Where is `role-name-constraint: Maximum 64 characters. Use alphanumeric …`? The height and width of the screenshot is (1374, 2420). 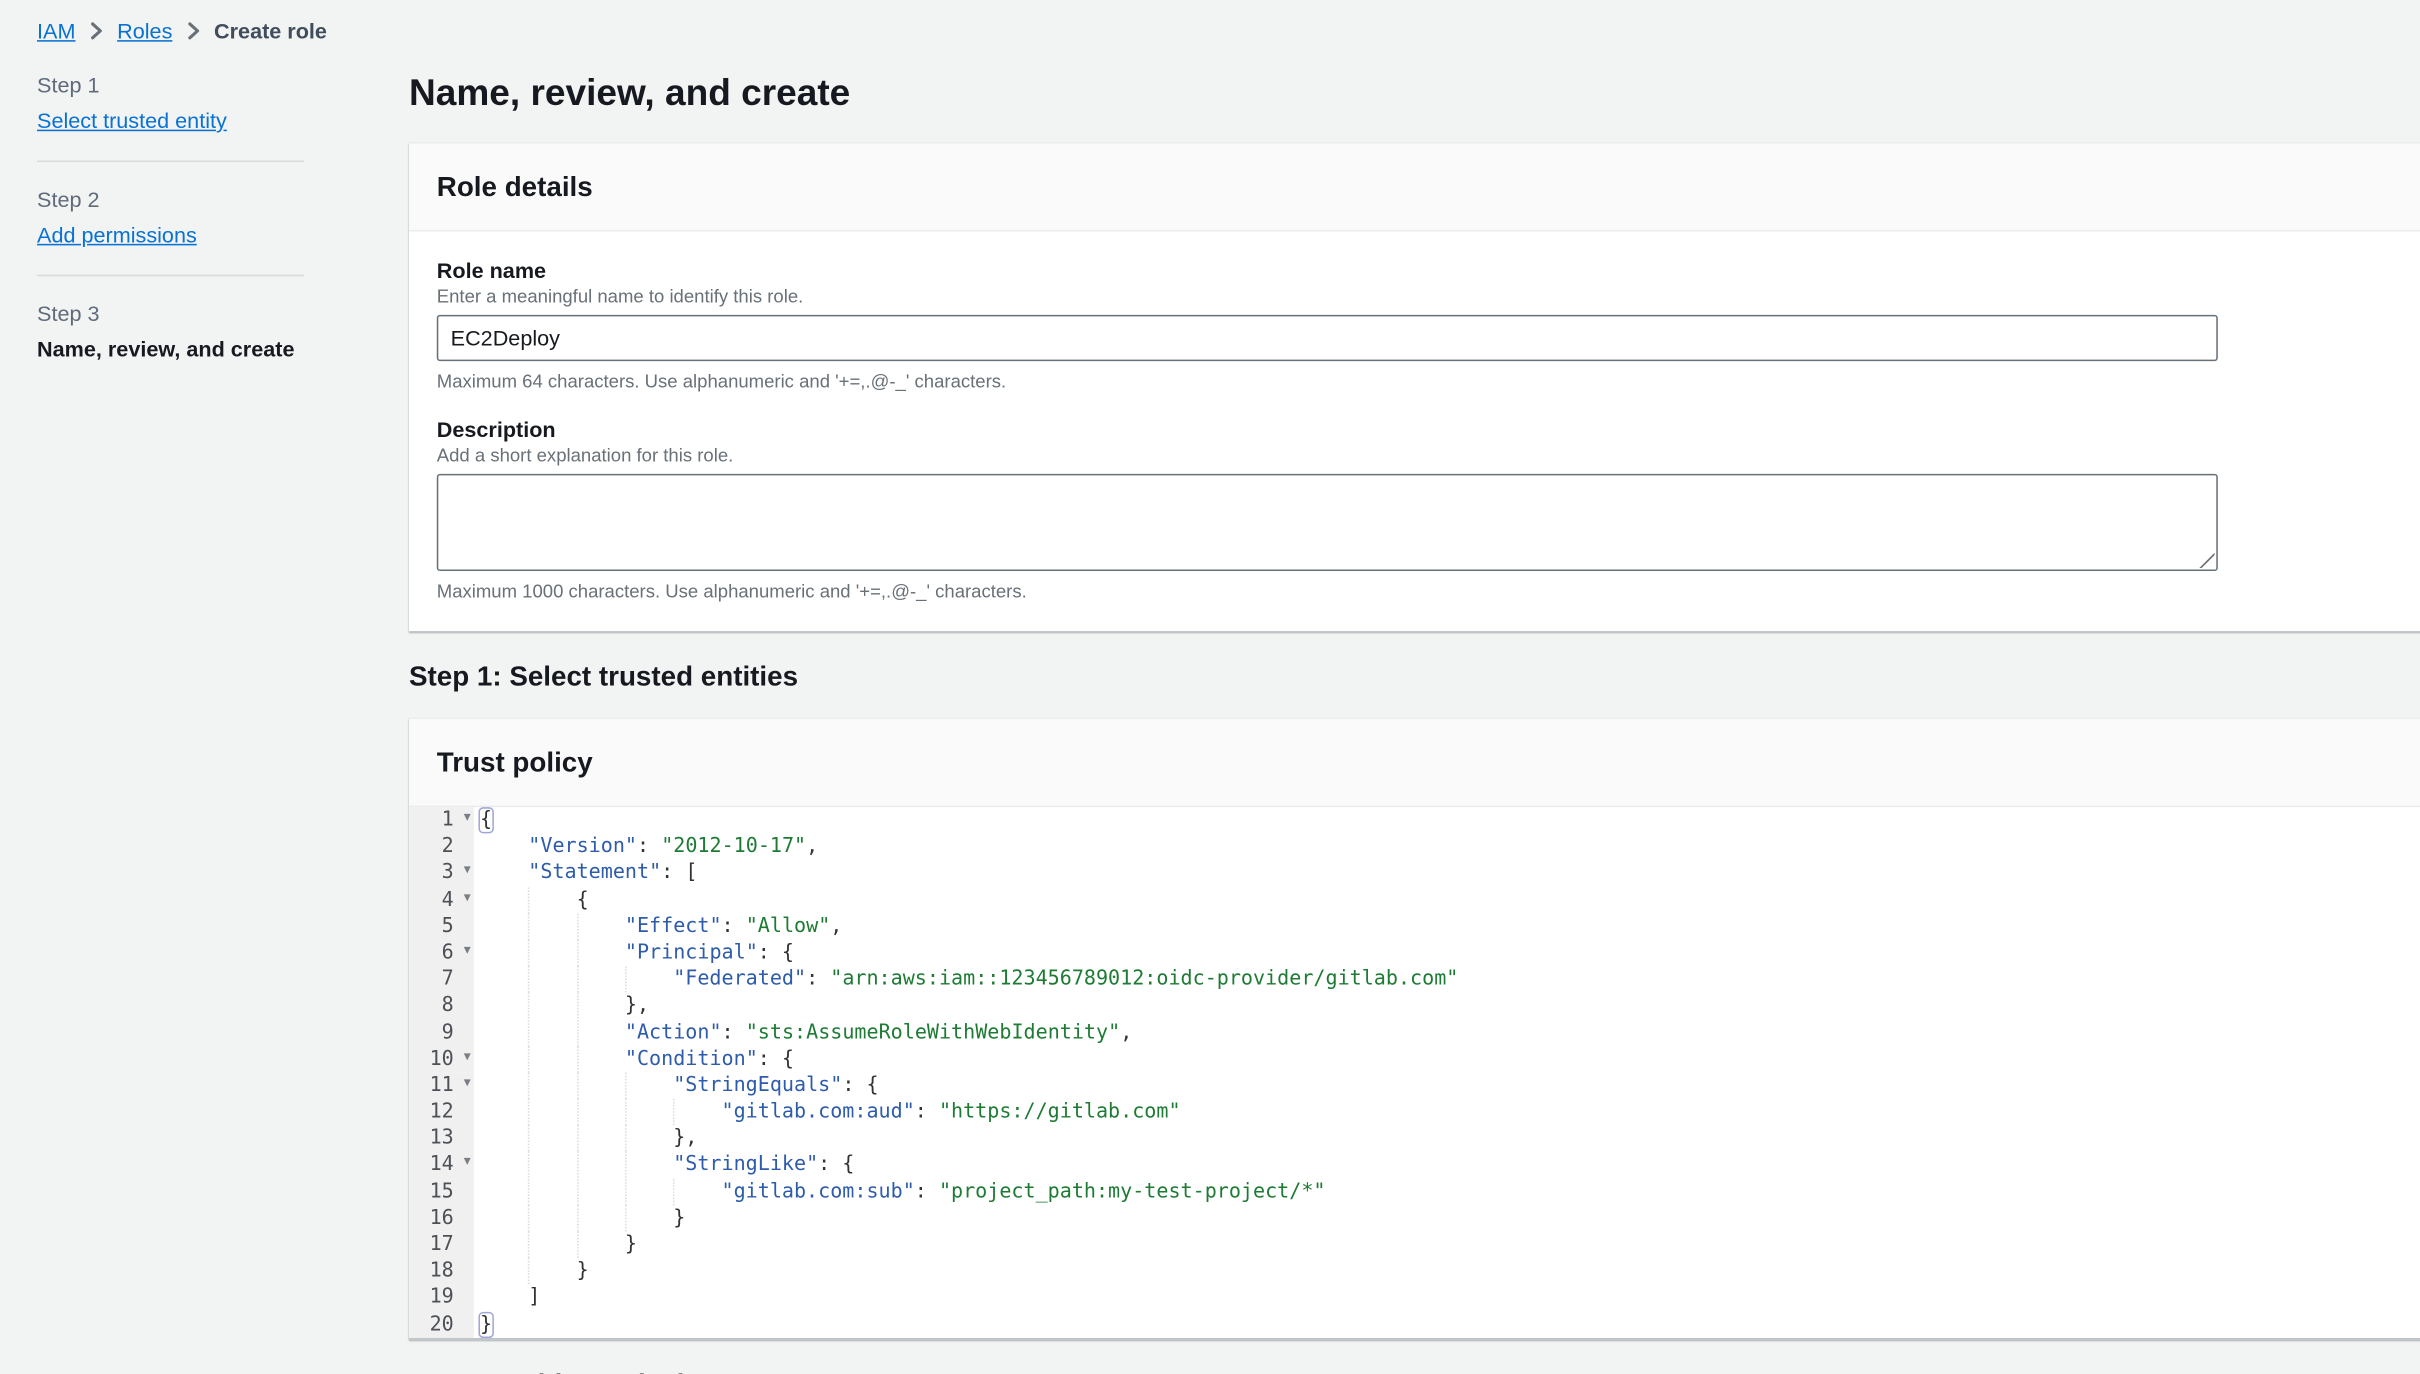
role-name-constraint: Maximum 64 characters. Use alphanumeric … is located at coordinates (721, 381).